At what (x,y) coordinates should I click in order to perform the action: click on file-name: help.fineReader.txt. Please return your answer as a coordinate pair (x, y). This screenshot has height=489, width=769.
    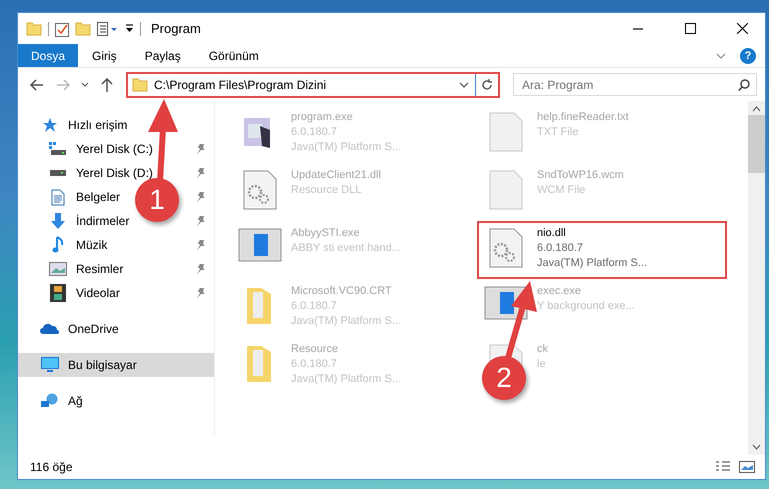
    Looking at the image, I should click on (583, 117).